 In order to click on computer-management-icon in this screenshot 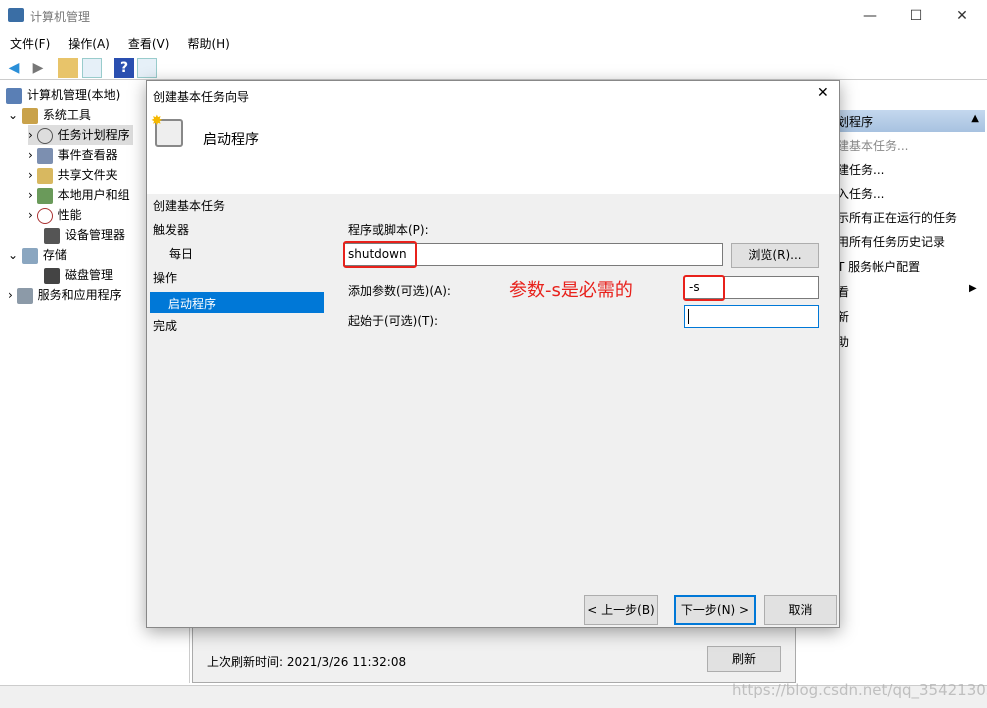, I will do `click(16, 15)`.